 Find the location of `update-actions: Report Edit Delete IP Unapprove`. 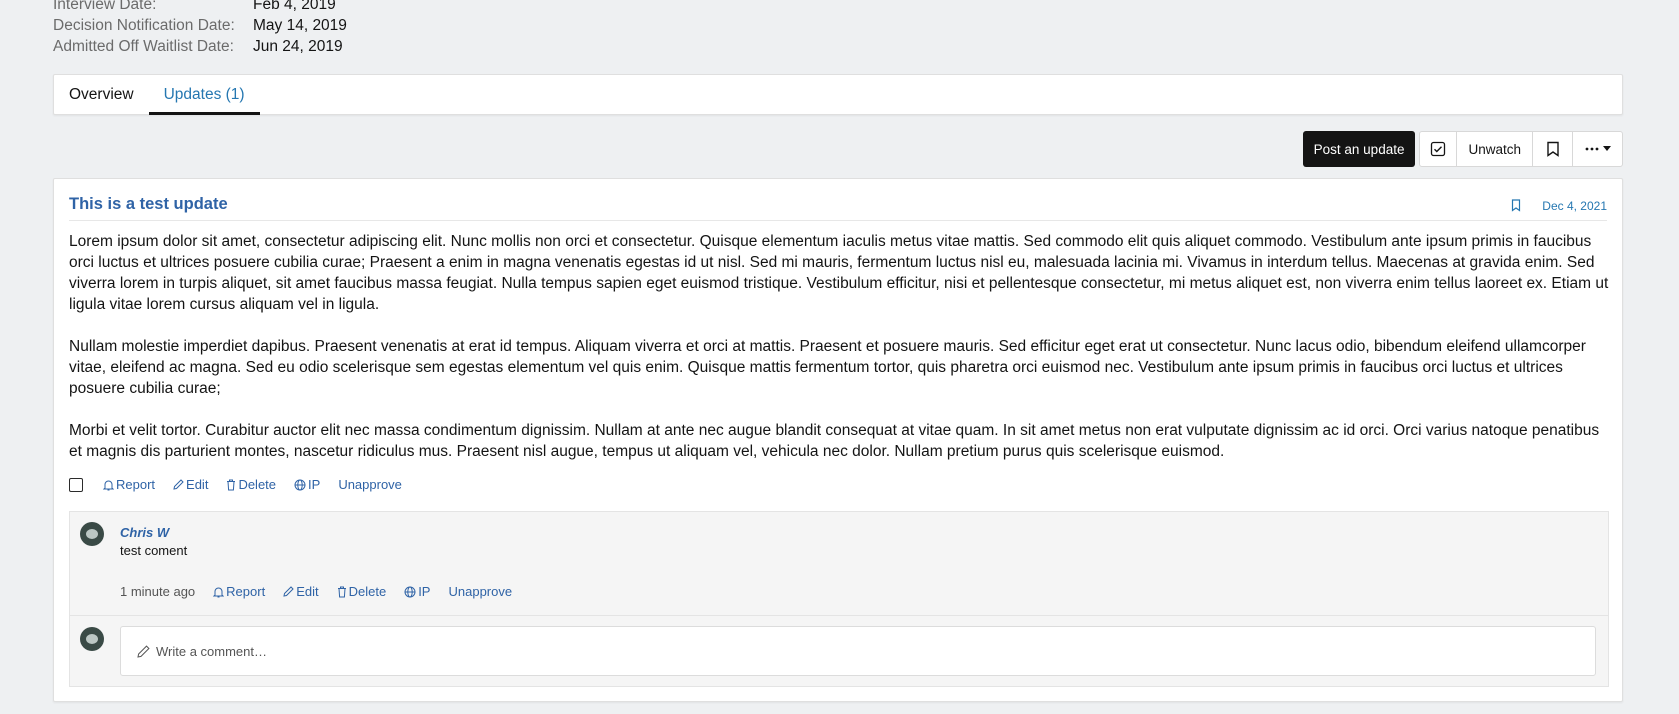

update-actions: Report Edit Delete IP Unapprove is located at coordinates (244, 484).